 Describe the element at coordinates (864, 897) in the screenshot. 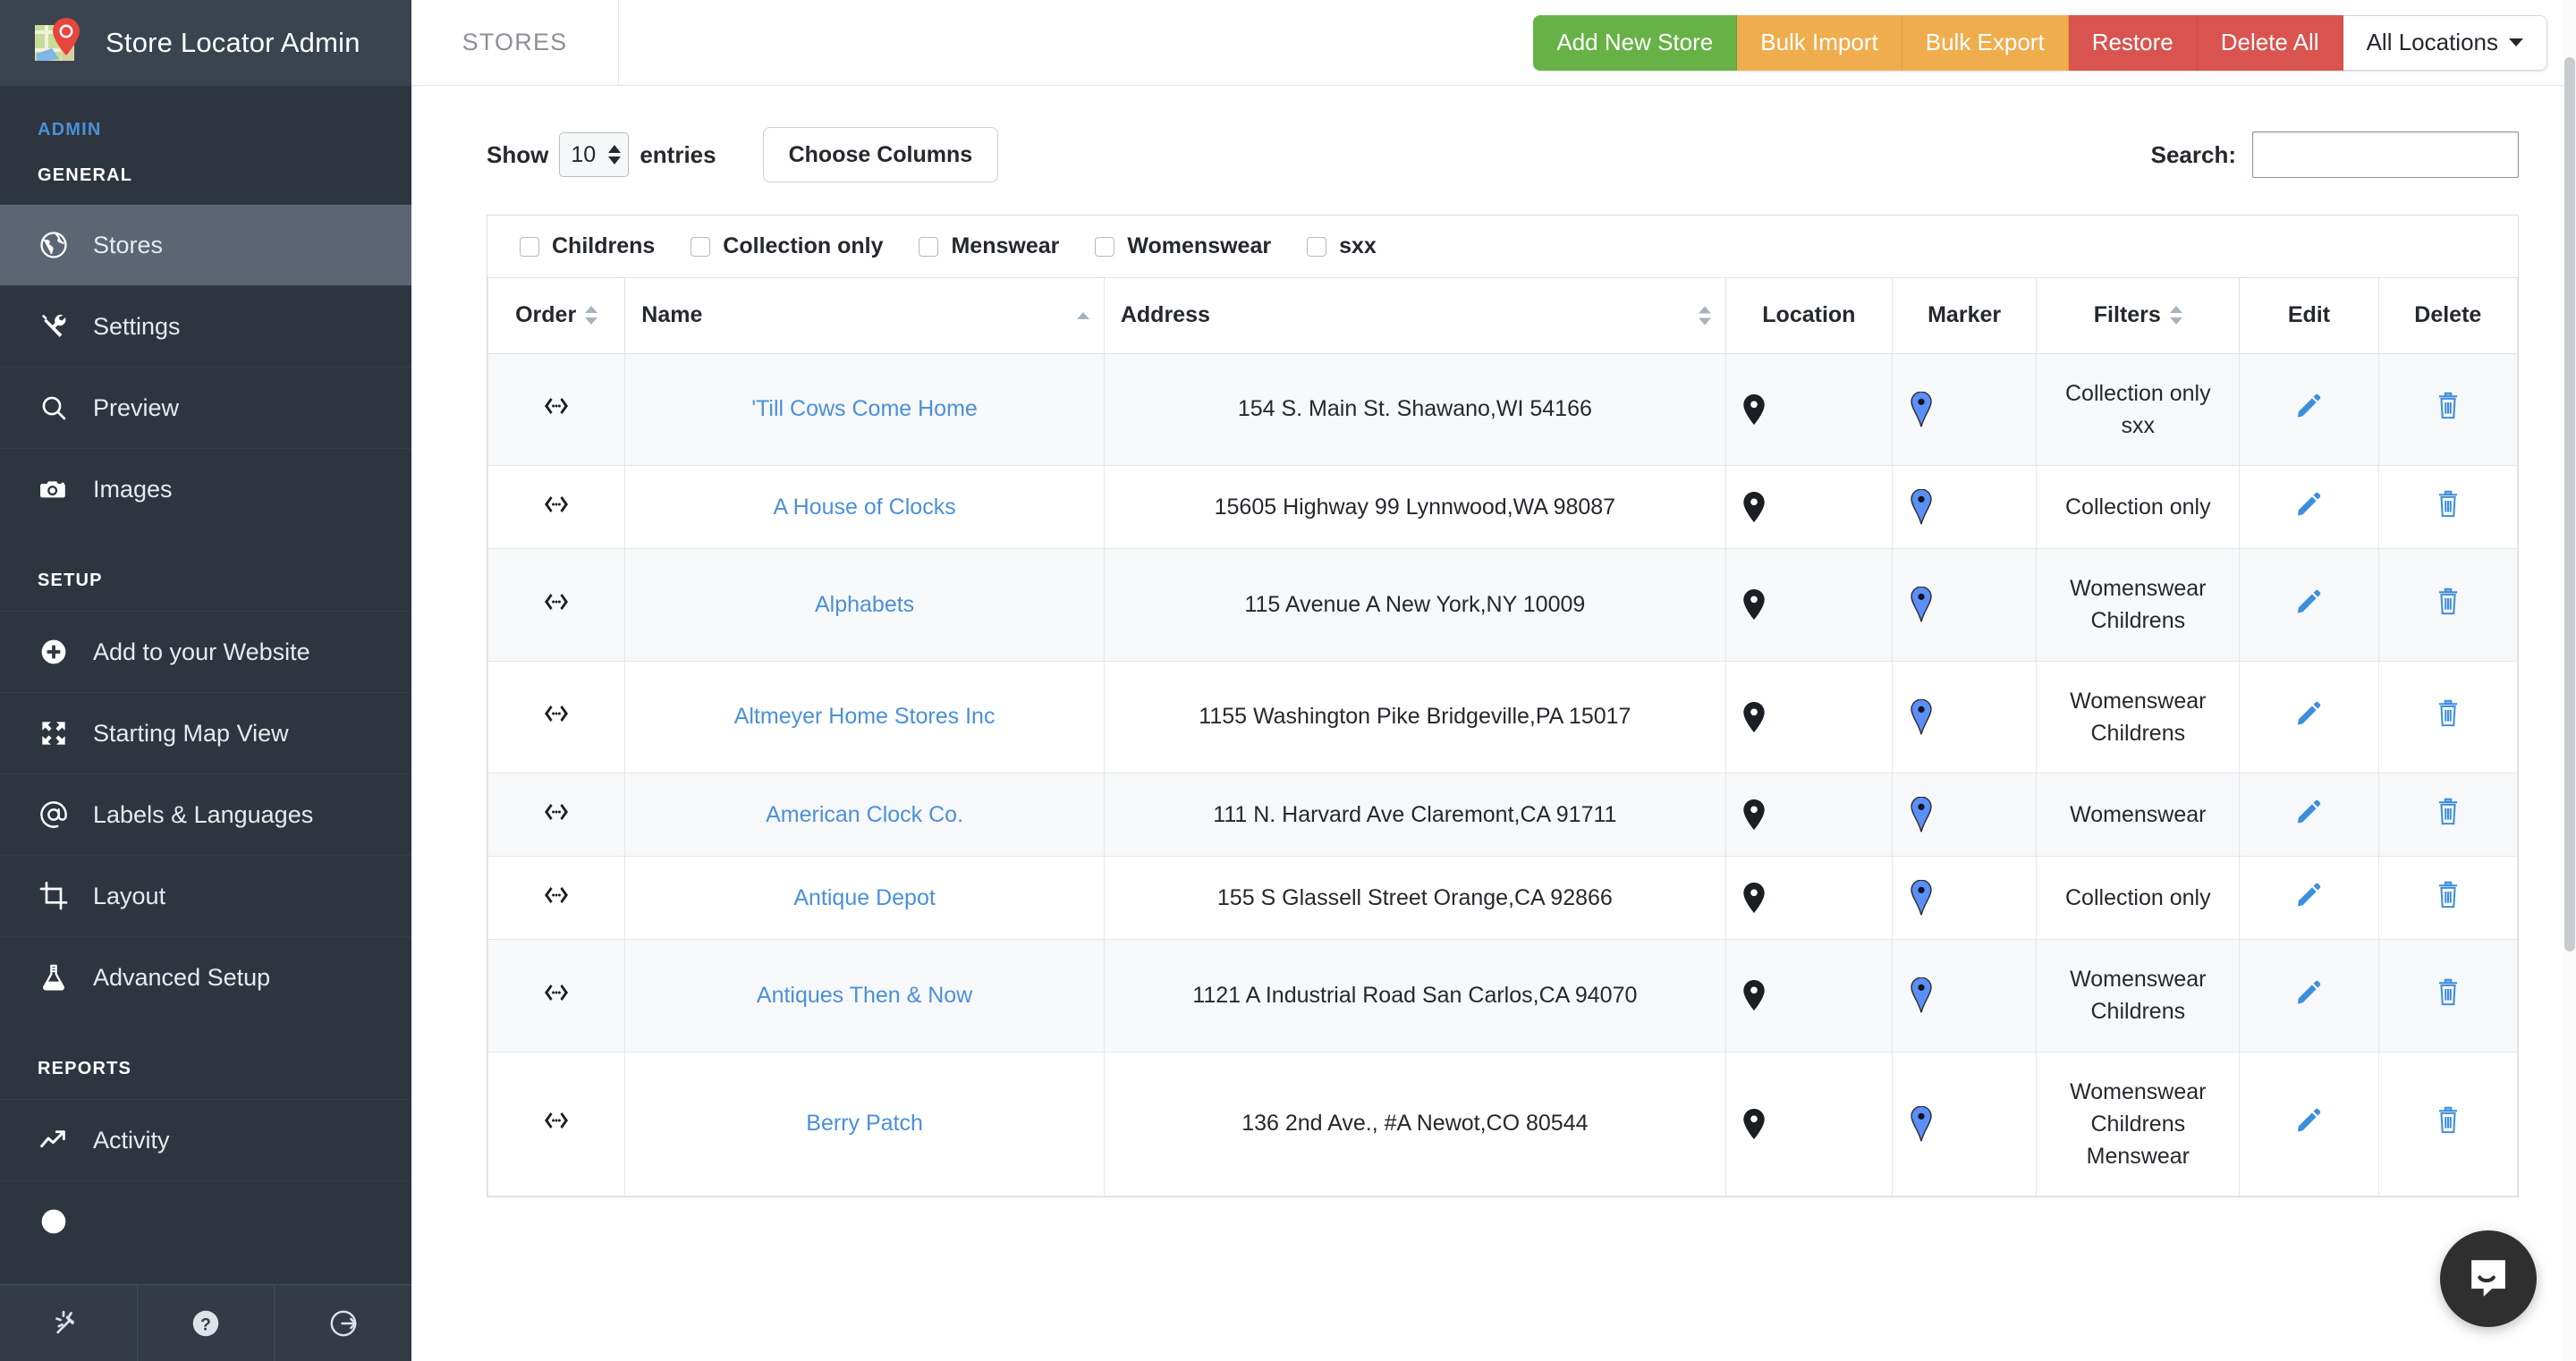

I see `store-name-link: Antique Depot` at that location.